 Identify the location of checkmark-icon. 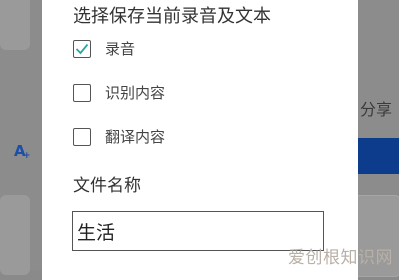
(82, 48).